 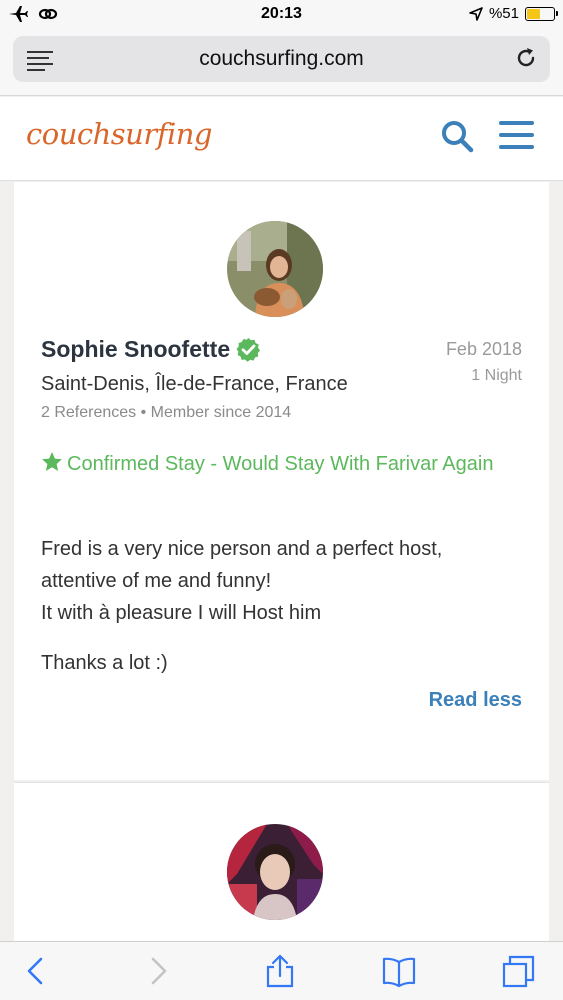 I want to click on reviewer-meta: 2 References • Member since 2014, so click(x=166, y=412).